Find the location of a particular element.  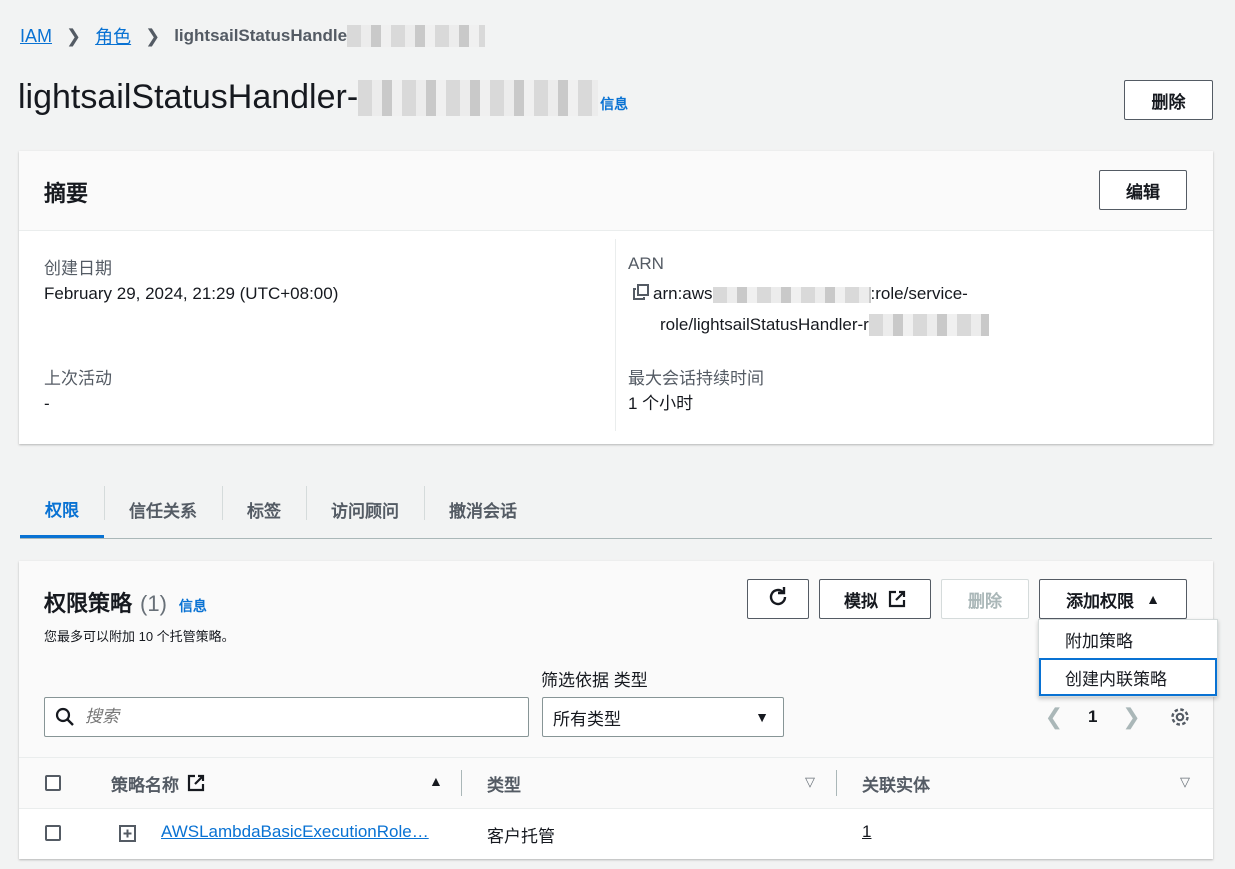

breadcrumb-roles-link: 角色 is located at coordinates (113, 36).